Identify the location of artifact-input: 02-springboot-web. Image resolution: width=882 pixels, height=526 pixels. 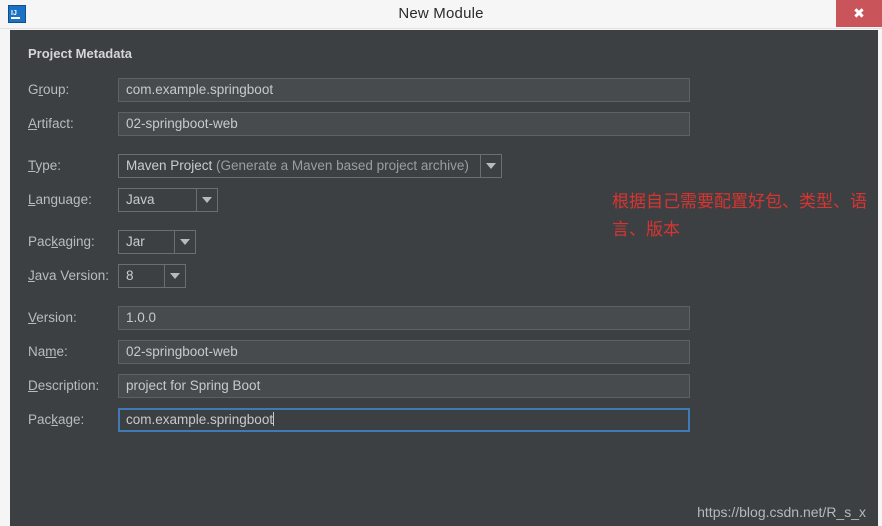
(404, 124).